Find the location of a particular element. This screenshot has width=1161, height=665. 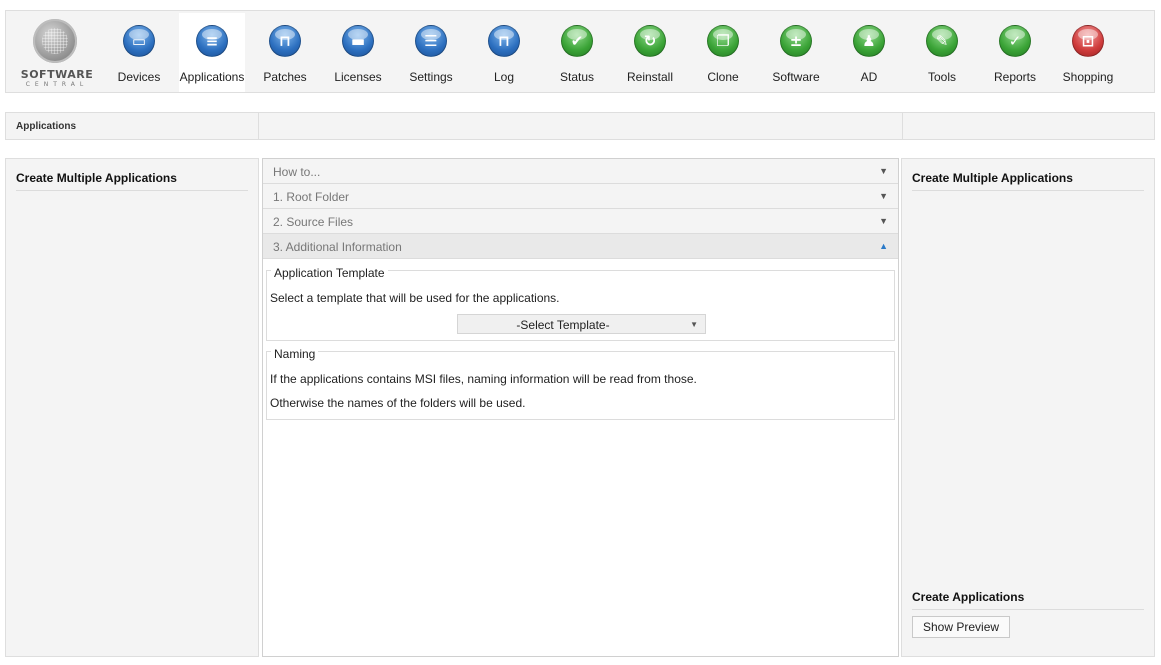

toolbar-item-licenses: ▬ Licenses is located at coordinates (358, 52).